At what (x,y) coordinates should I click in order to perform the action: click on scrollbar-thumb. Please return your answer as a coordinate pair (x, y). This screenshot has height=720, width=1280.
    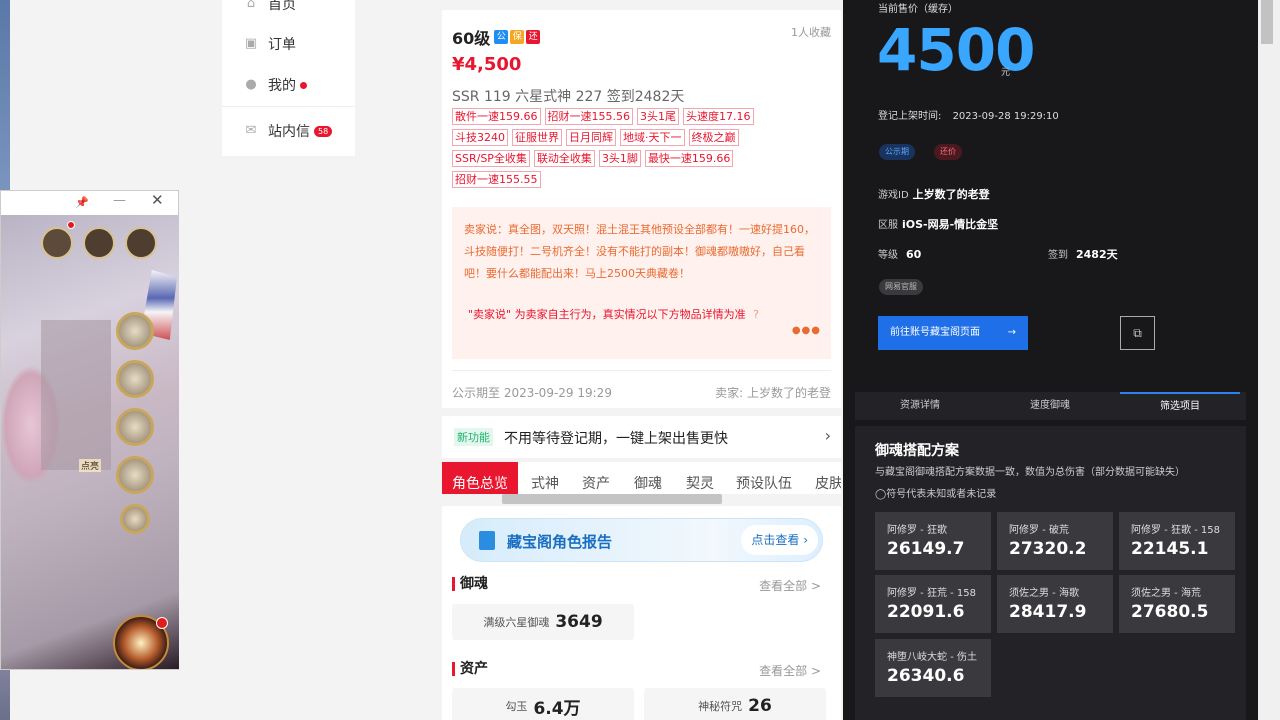
    Looking at the image, I should click on (1267, 22).